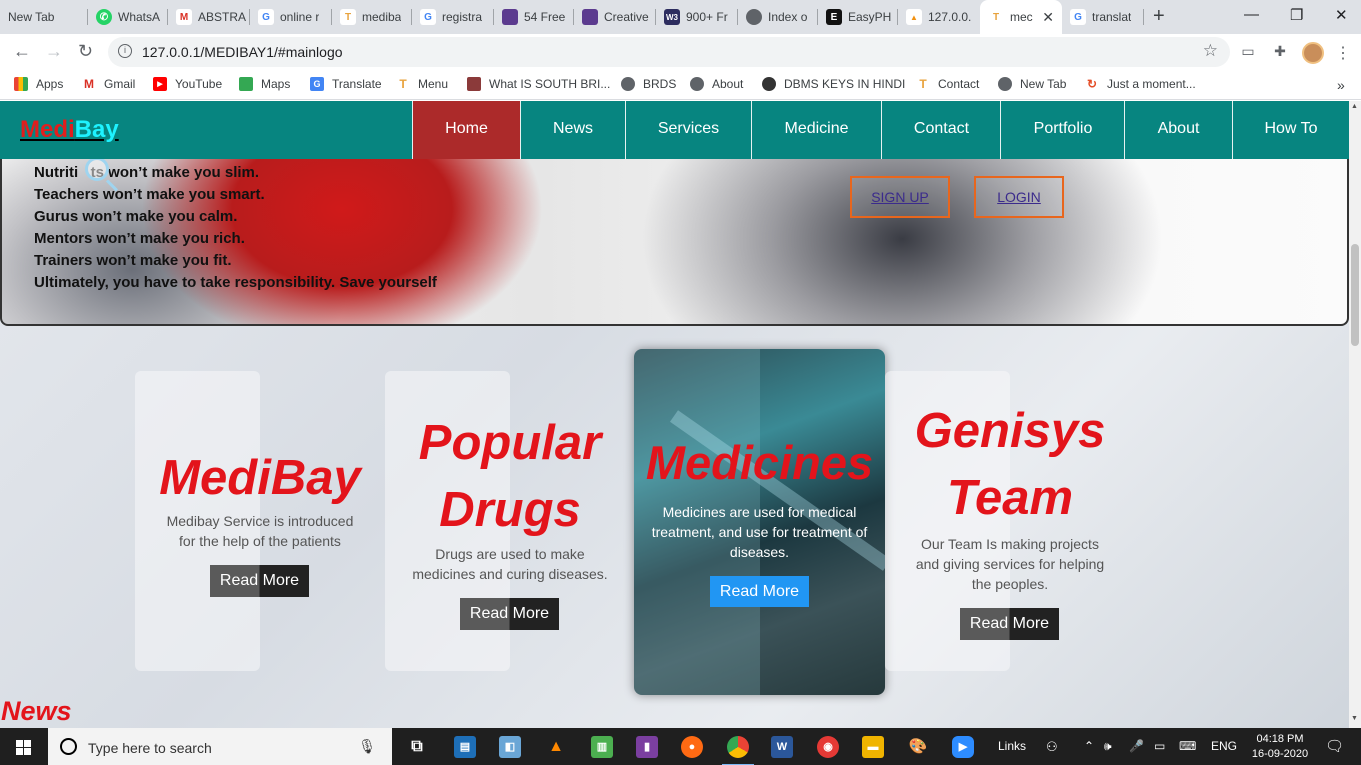  I want to click on zoom-icon: ▶, so click(963, 747).